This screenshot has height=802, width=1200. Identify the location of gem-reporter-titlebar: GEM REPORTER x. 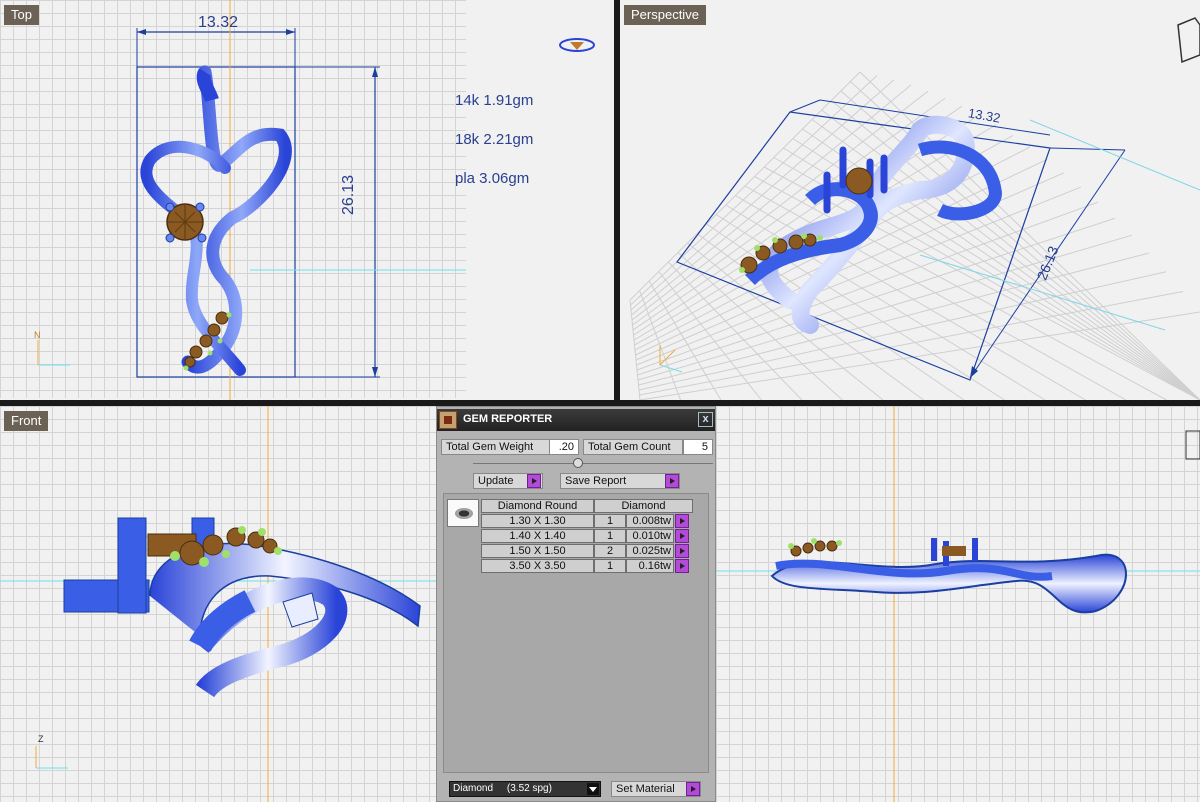
(576, 420).